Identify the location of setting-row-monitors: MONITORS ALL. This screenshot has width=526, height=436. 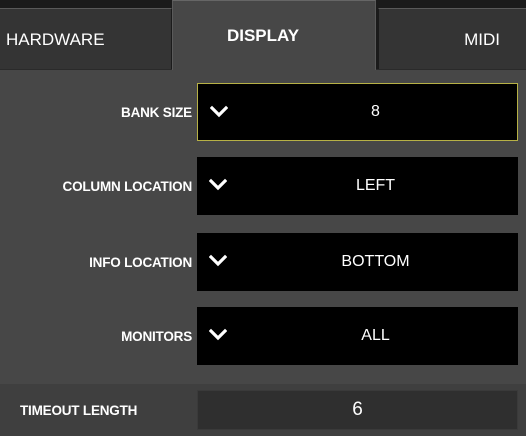
(263, 336).